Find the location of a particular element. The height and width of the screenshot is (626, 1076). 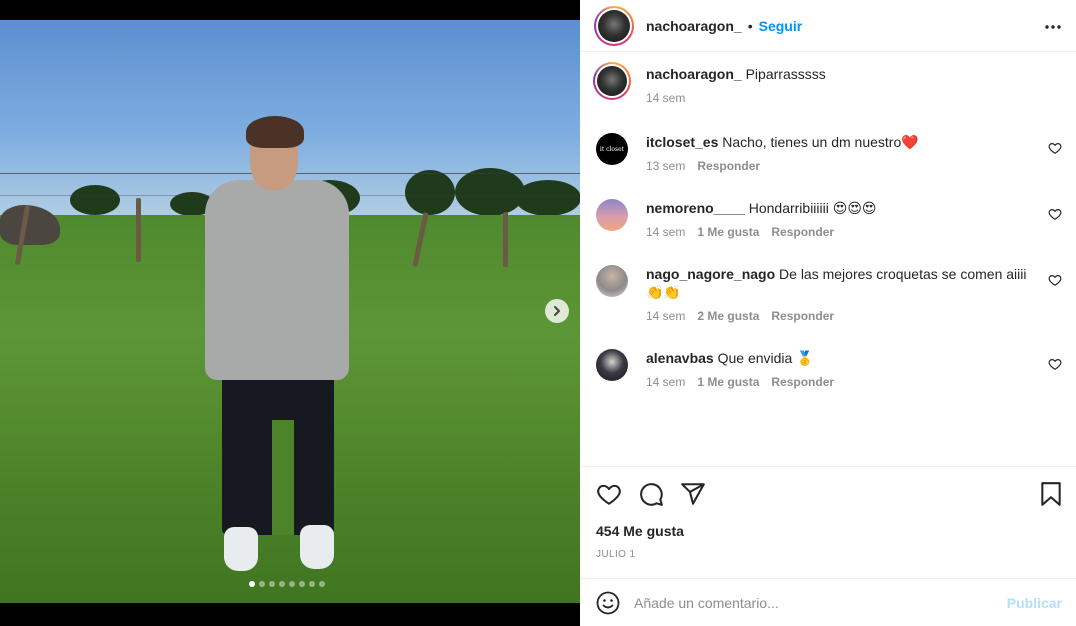

comment-text: Nacho, tienes un dm nuestro❤️ is located at coordinates (820, 142).